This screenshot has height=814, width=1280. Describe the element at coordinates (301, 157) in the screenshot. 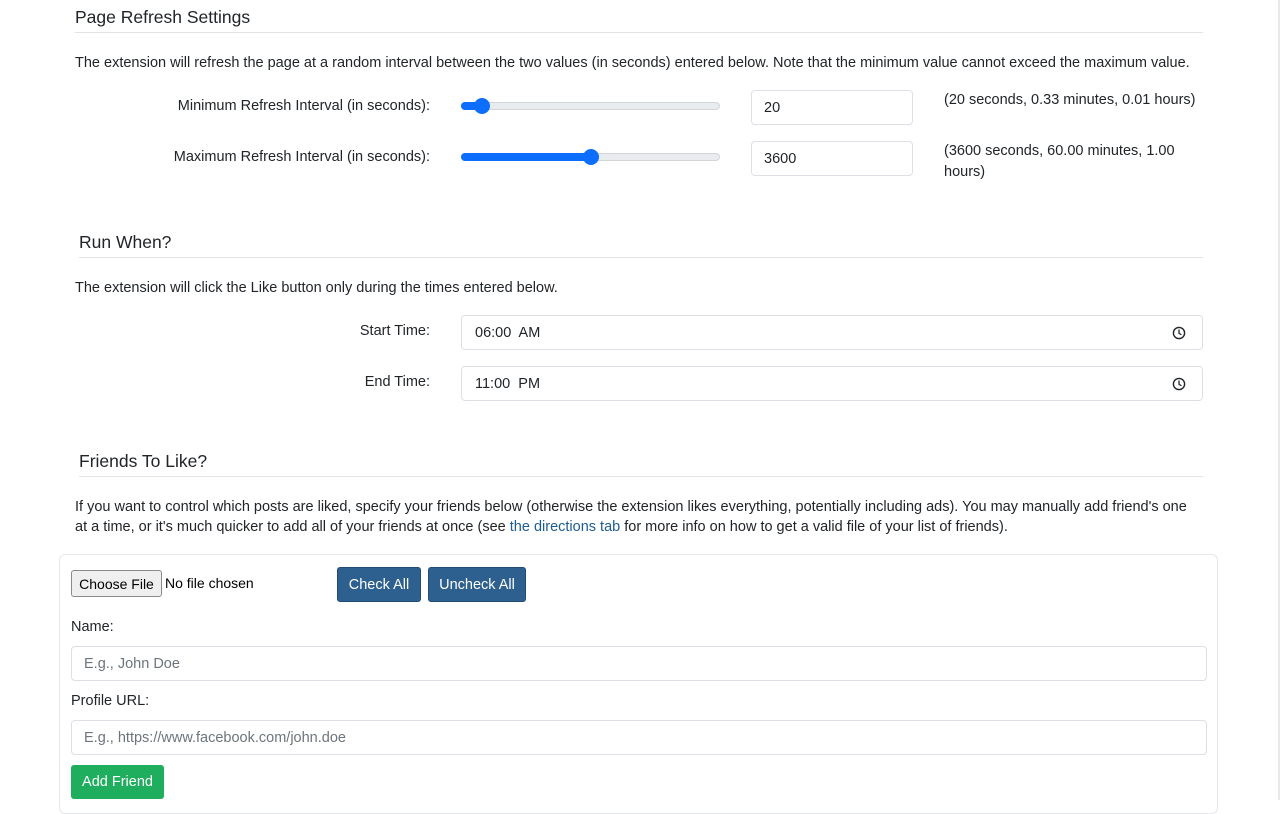

I see `max-interval-label: Maximum Refresh Interval (in seconds):` at that location.